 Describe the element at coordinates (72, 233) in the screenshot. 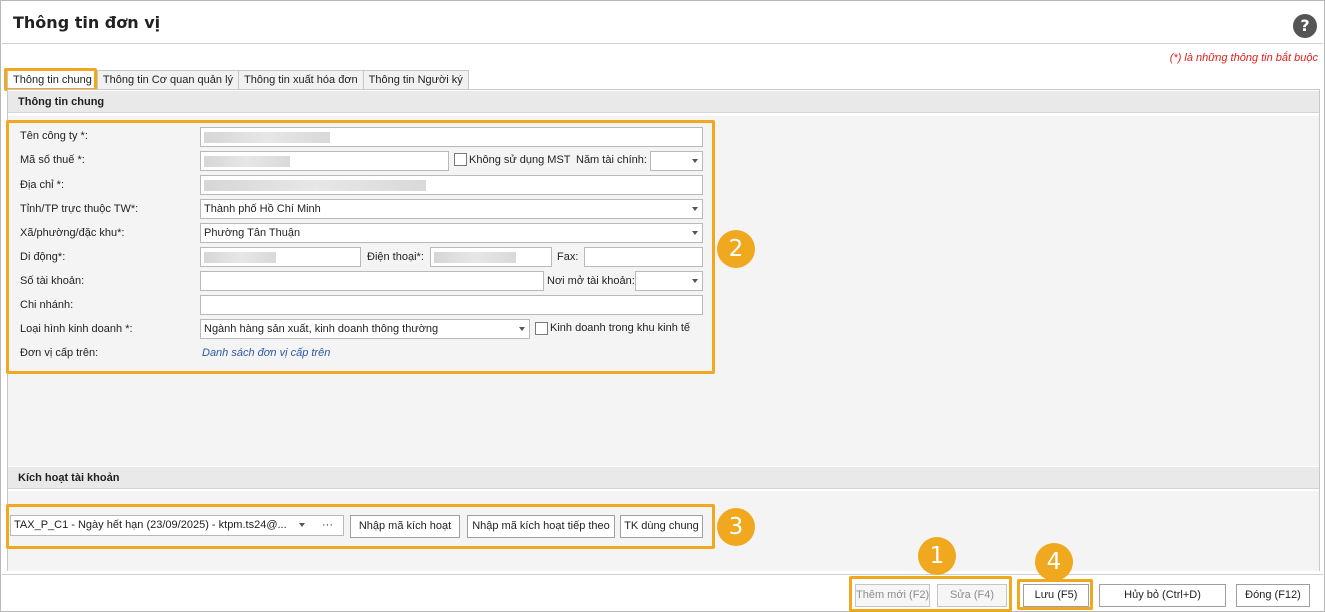

I see `ward-label: Xã/phường/đặc khu*:` at that location.